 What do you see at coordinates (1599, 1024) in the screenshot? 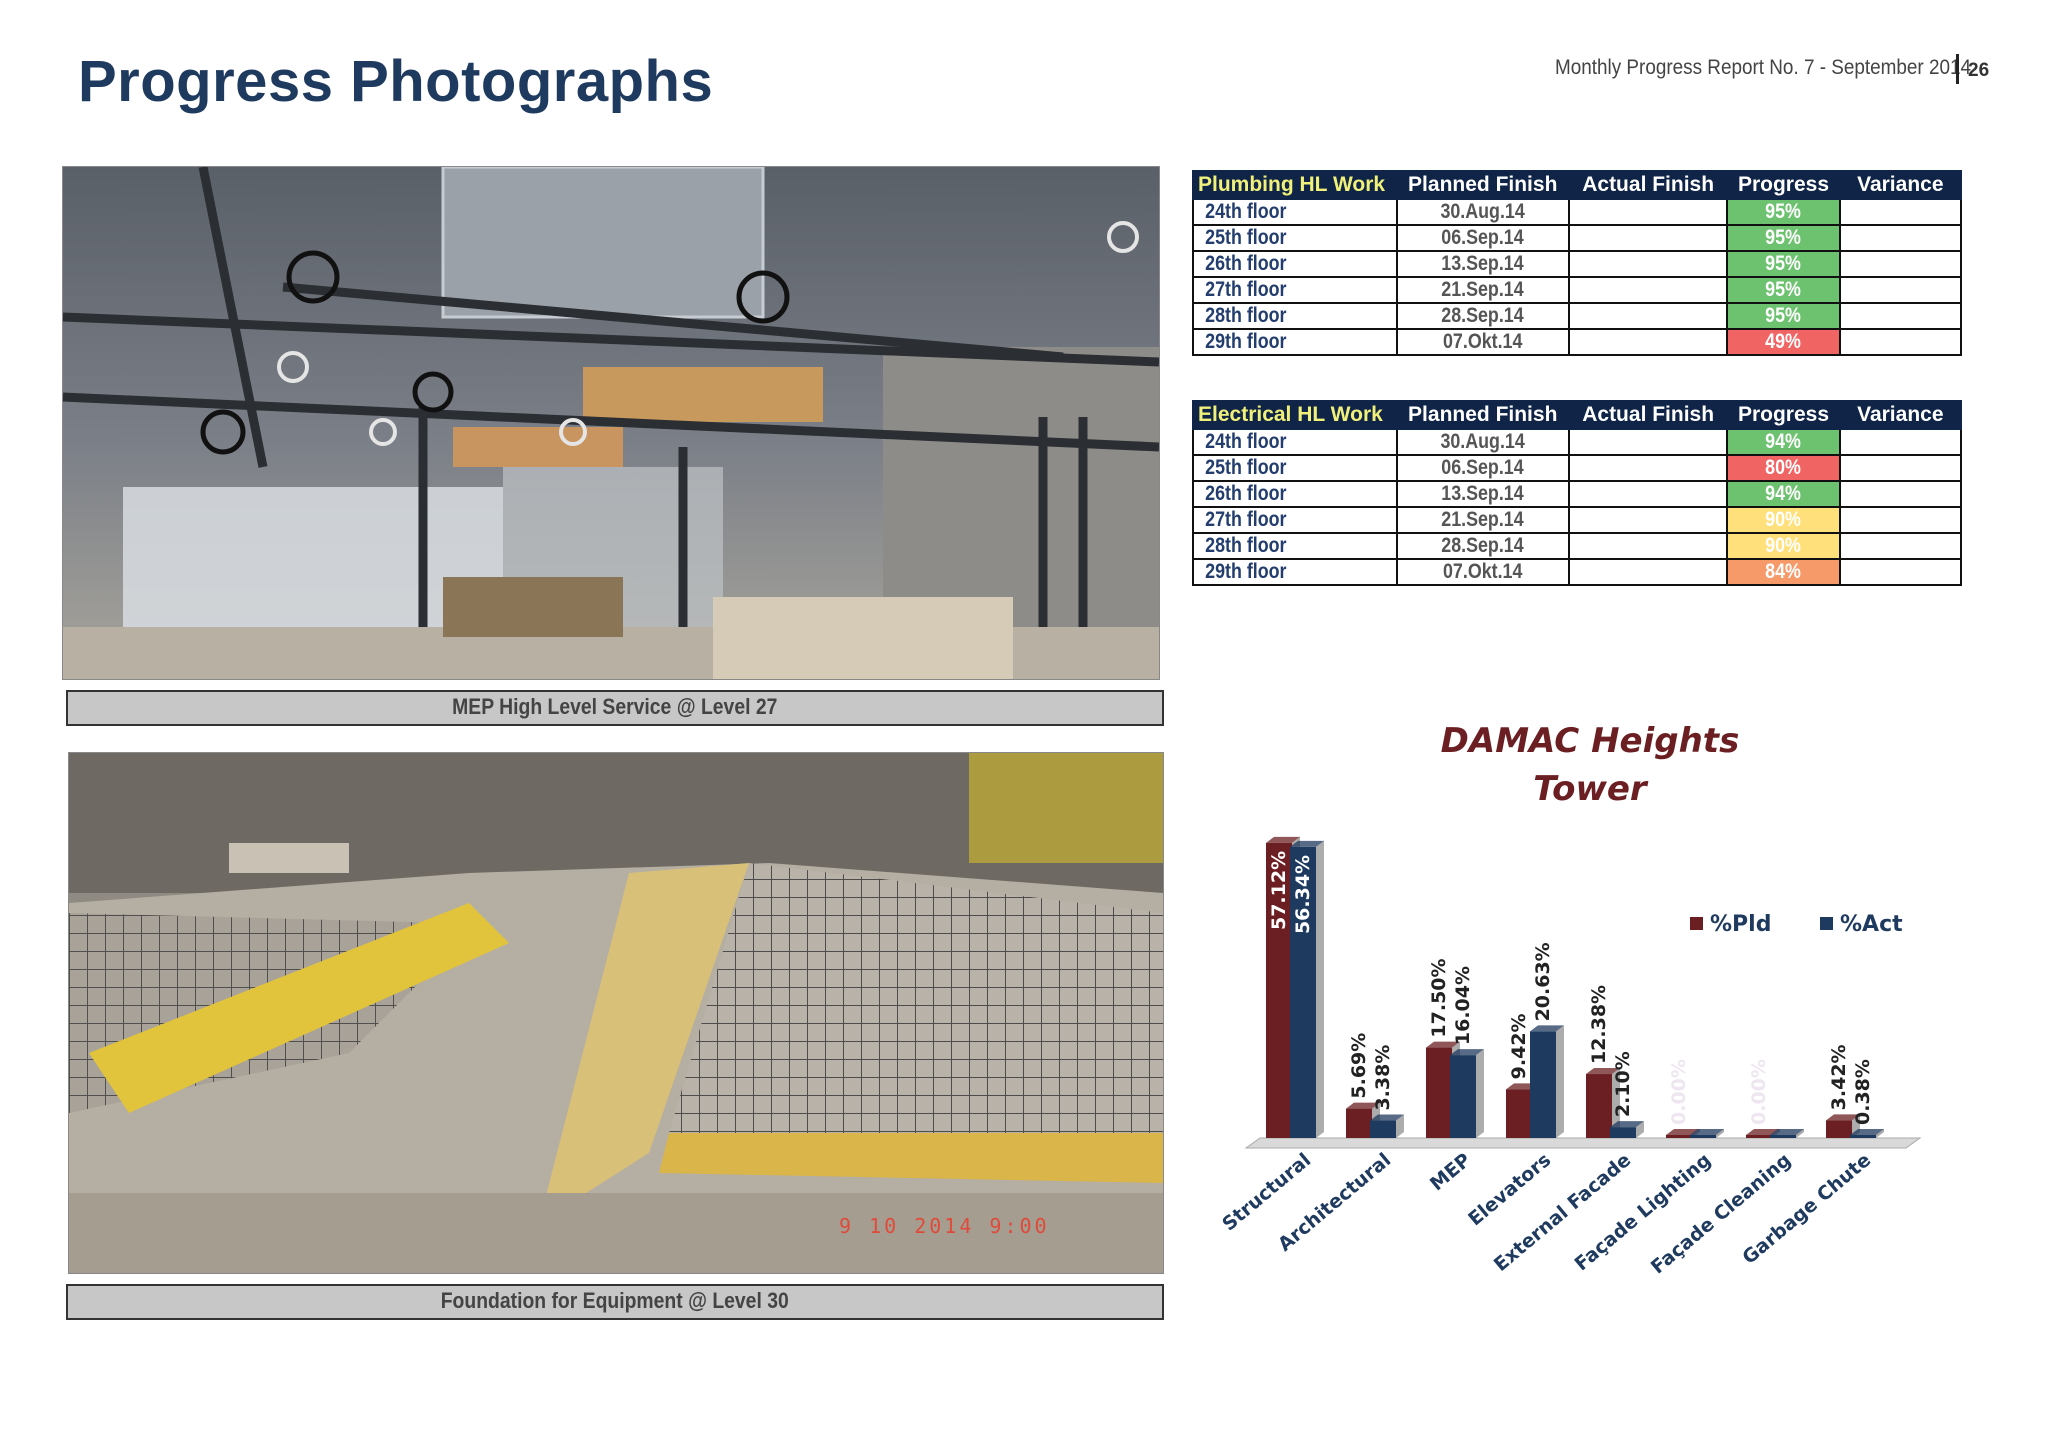
I see `data-label: 12.38%` at bounding box center [1599, 1024].